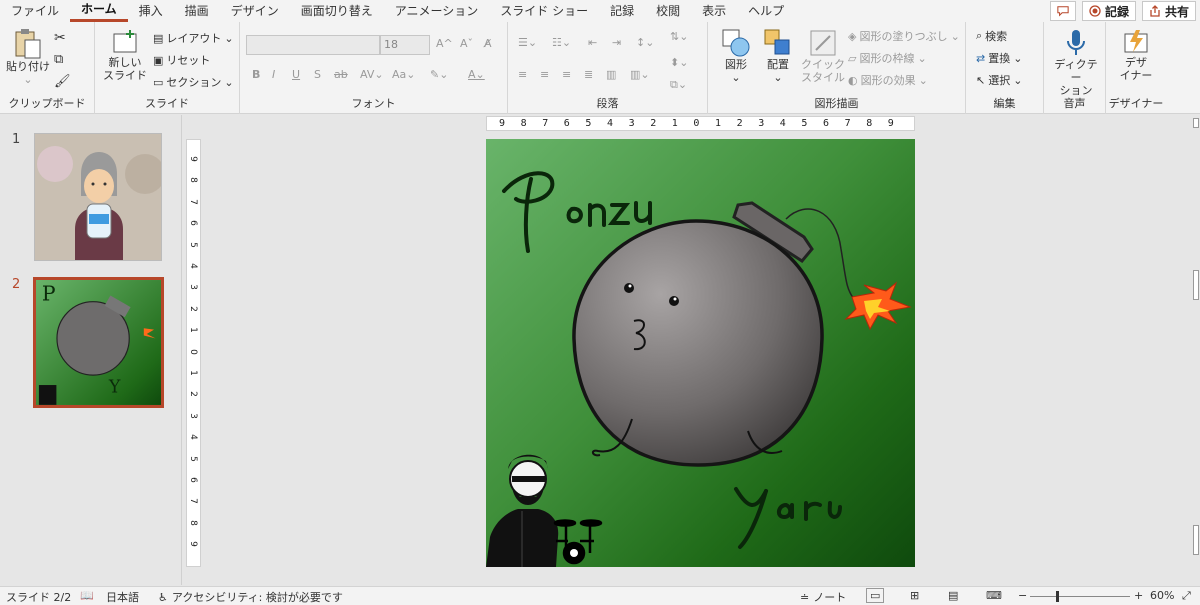 Image resolution: width=1200 pixels, height=605 pixels. I want to click on horizontal-ruler: 9 8 7 6 5 4 3 2 1 0 1 2 3 4 5 6 7 8 9, so click(700, 123).